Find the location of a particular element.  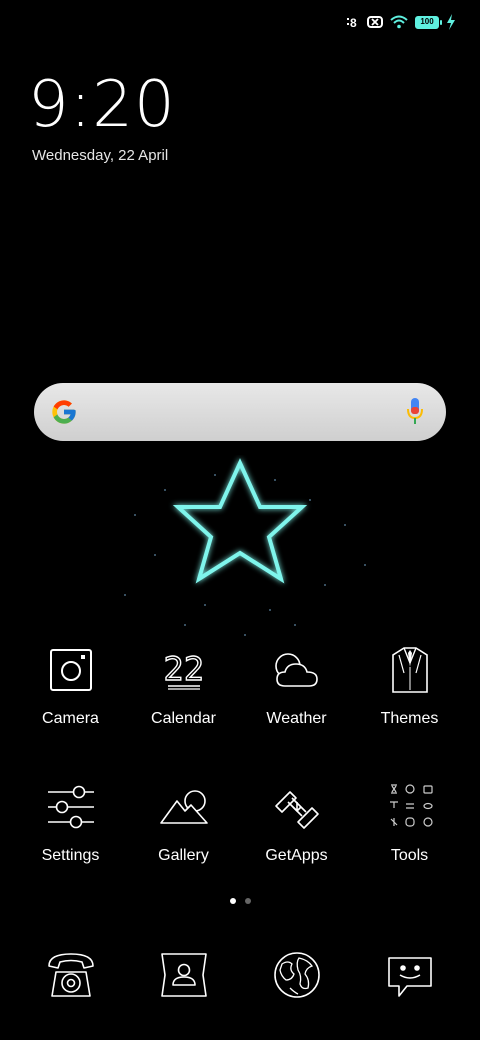

dock-contacts is located at coordinates (183, 975).